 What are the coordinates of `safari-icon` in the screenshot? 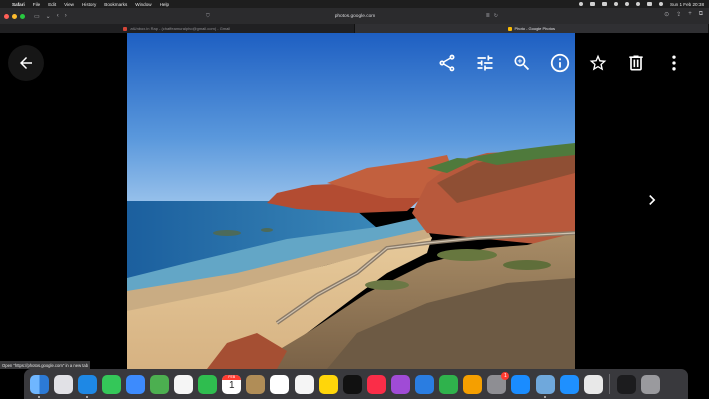 It's located at (87, 386).